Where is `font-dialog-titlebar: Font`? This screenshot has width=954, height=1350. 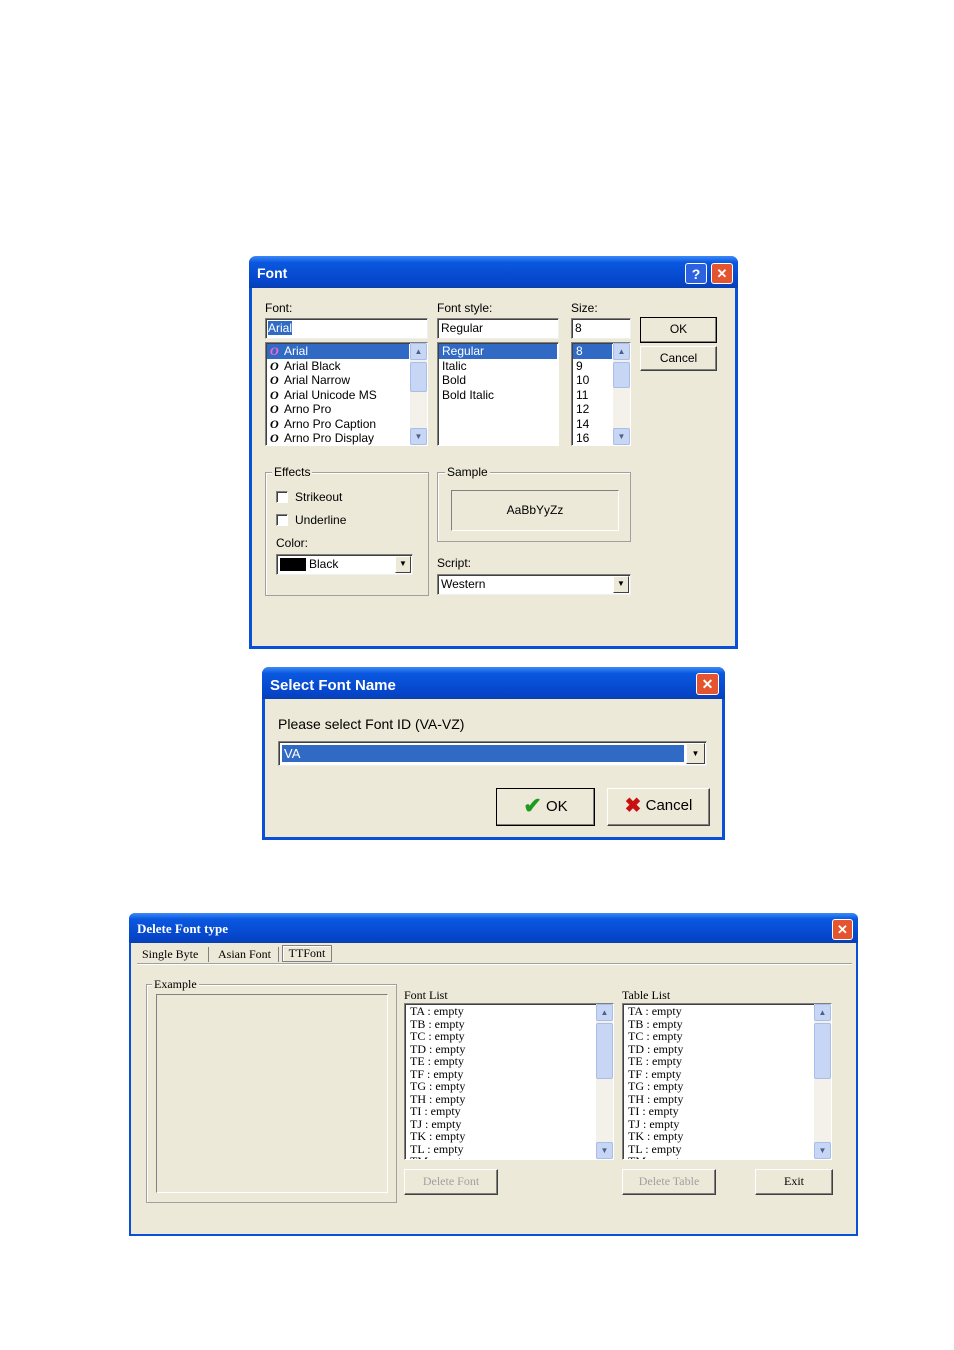
font-dialog-titlebar: Font is located at coordinates (493, 272).